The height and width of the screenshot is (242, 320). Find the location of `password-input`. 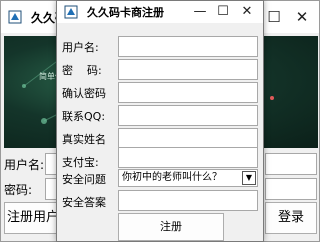

password-input is located at coordinates (188, 69).